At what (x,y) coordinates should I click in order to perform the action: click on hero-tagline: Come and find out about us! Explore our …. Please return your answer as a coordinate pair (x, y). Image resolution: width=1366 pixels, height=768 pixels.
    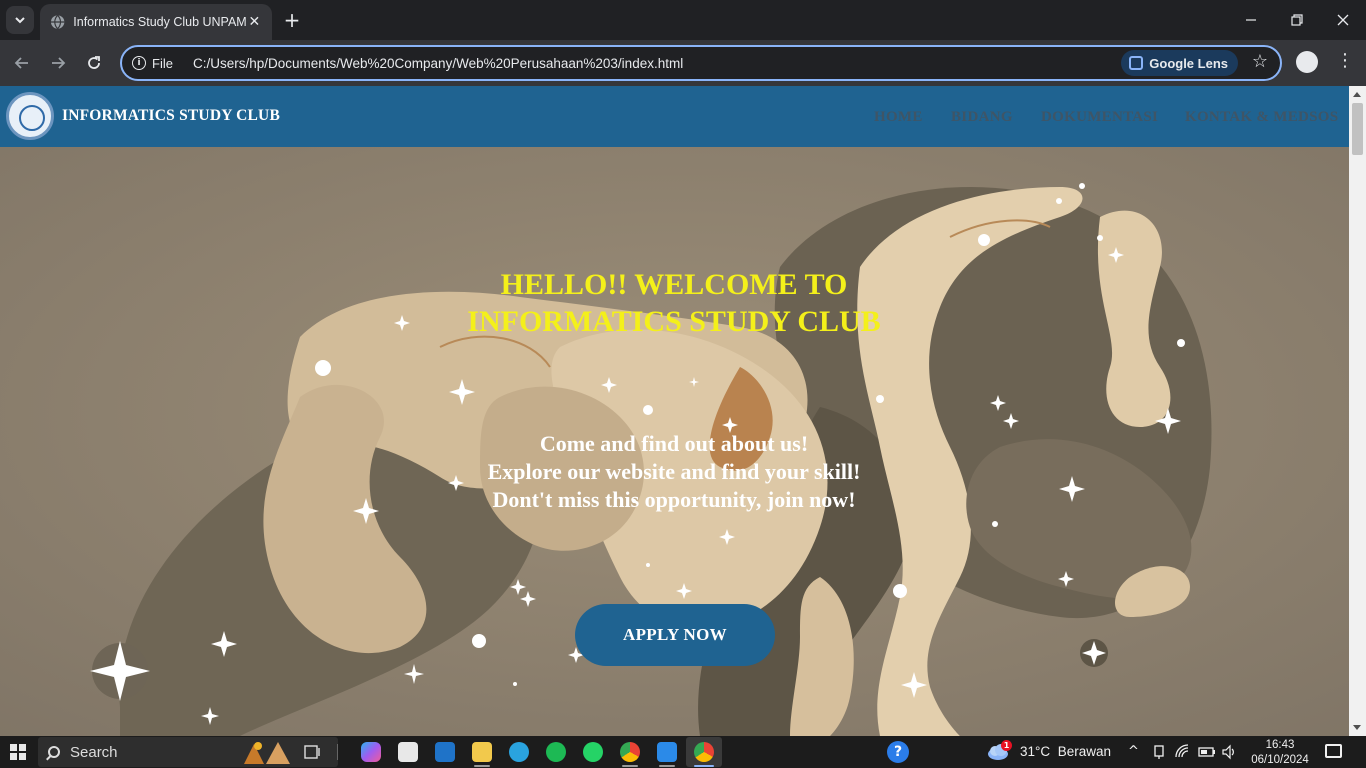
    Looking at the image, I should click on (674, 472).